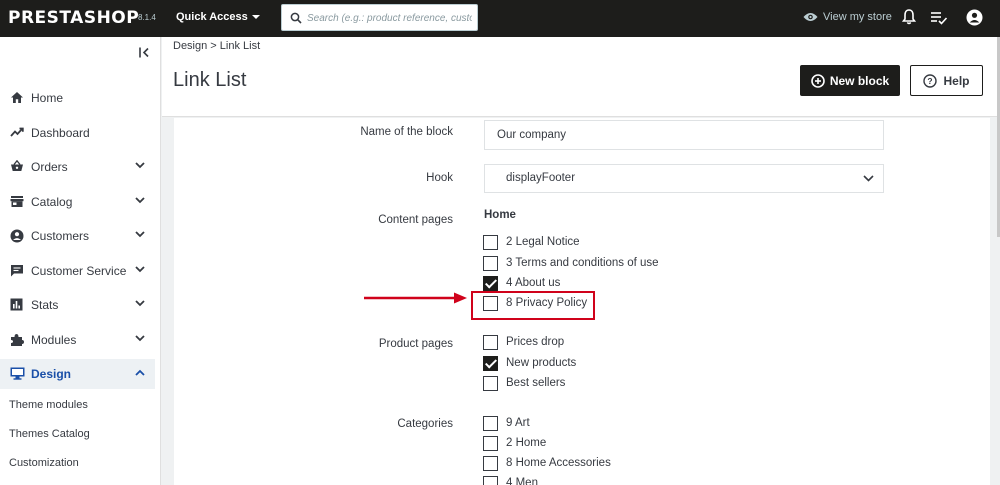  Describe the element at coordinates (543, 242) in the screenshot. I see `checkbox-label: 2 Legal Notice` at that location.